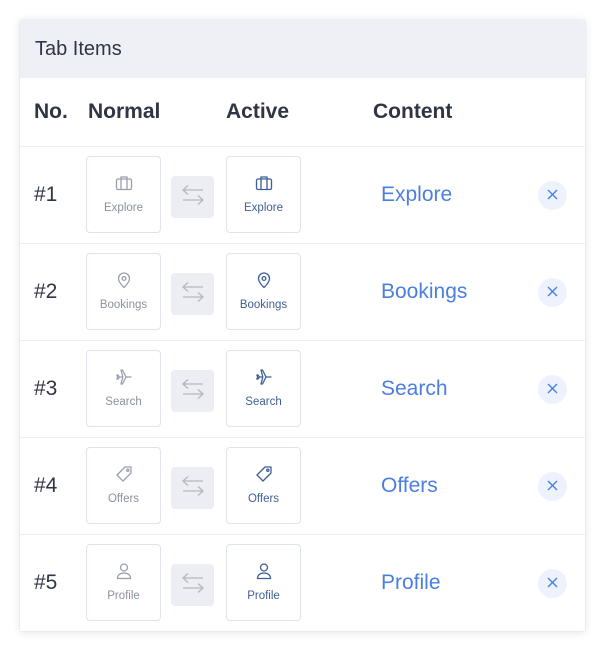 The width and height of the screenshot is (605, 651). What do you see at coordinates (263, 485) in the screenshot?
I see `active-tab-preview: Offers` at bounding box center [263, 485].